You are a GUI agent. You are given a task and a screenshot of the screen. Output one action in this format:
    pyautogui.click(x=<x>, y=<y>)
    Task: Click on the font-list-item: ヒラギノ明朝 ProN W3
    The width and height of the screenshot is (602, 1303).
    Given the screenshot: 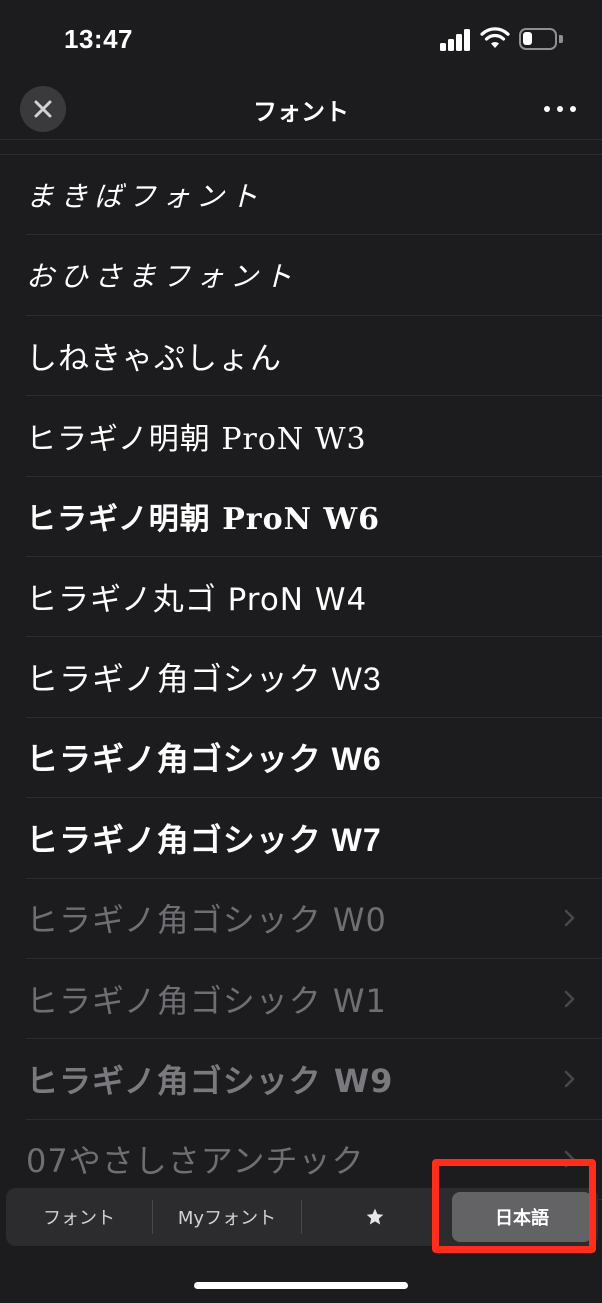 What is the action you would take?
    pyautogui.click(x=314, y=436)
    